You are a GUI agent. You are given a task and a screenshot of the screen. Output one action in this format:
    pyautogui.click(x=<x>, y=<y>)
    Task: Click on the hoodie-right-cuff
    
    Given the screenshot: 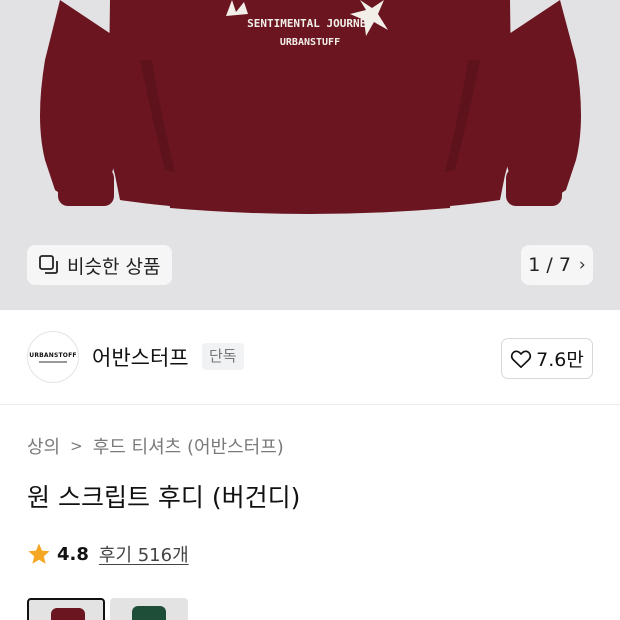 What is the action you would take?
    pyautogui.click(x=534, y=187)
    